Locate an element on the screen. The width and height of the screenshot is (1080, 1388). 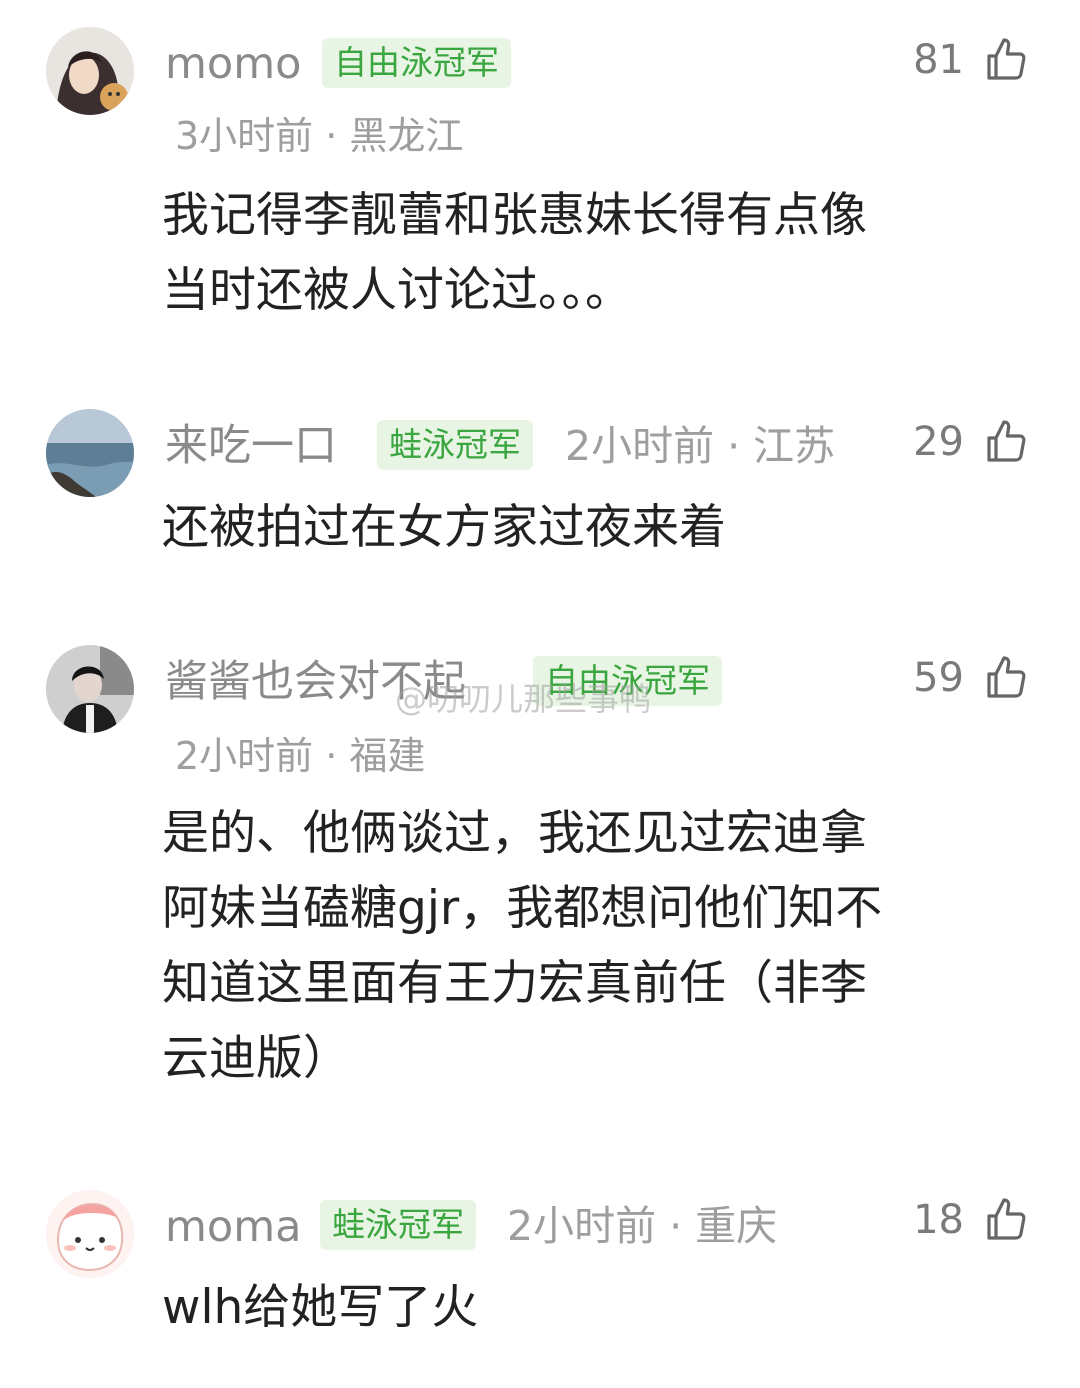
portrait-avatar-icon is located at coordinates (90, 689).